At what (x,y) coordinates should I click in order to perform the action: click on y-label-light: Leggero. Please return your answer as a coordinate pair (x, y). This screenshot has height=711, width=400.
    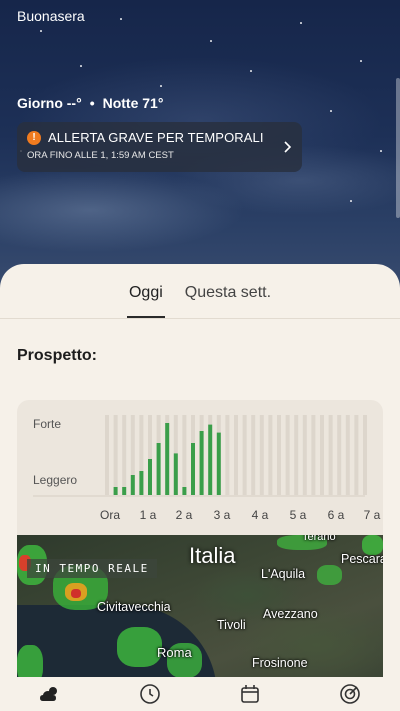
    Looking at the image, I should click on (55, 480).